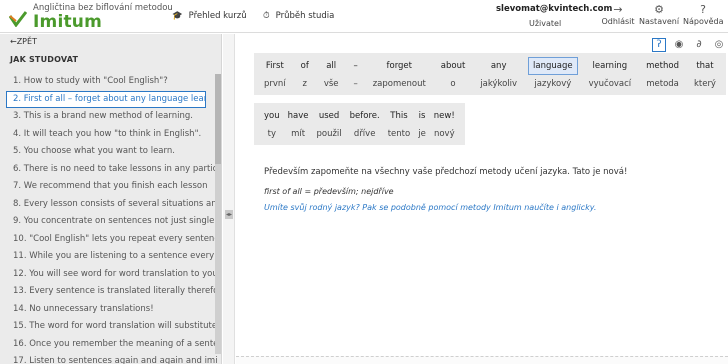 The width and height of the screenshot is (728, 364). What do you see at coordinates (266, 16) in the screenshot?
I see `dashboard-icon: ⏱` at bounding box center [266, 16].